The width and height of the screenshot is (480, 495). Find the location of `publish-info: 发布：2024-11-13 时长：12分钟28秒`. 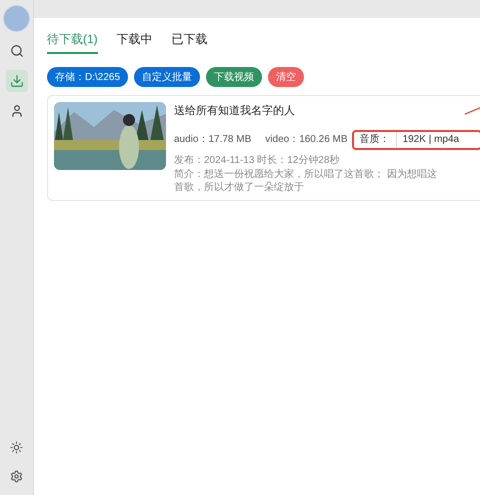

publish-info: 发布：2024-11-13 时长：12分钟28秒 is located at coordinates (257, 161).